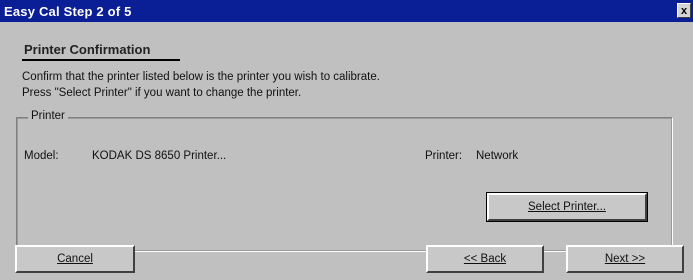  What do you see at coordinates (444, 156) in the screenshot?
I see `printer-label: Printer:` at bounding box center [444, 156].